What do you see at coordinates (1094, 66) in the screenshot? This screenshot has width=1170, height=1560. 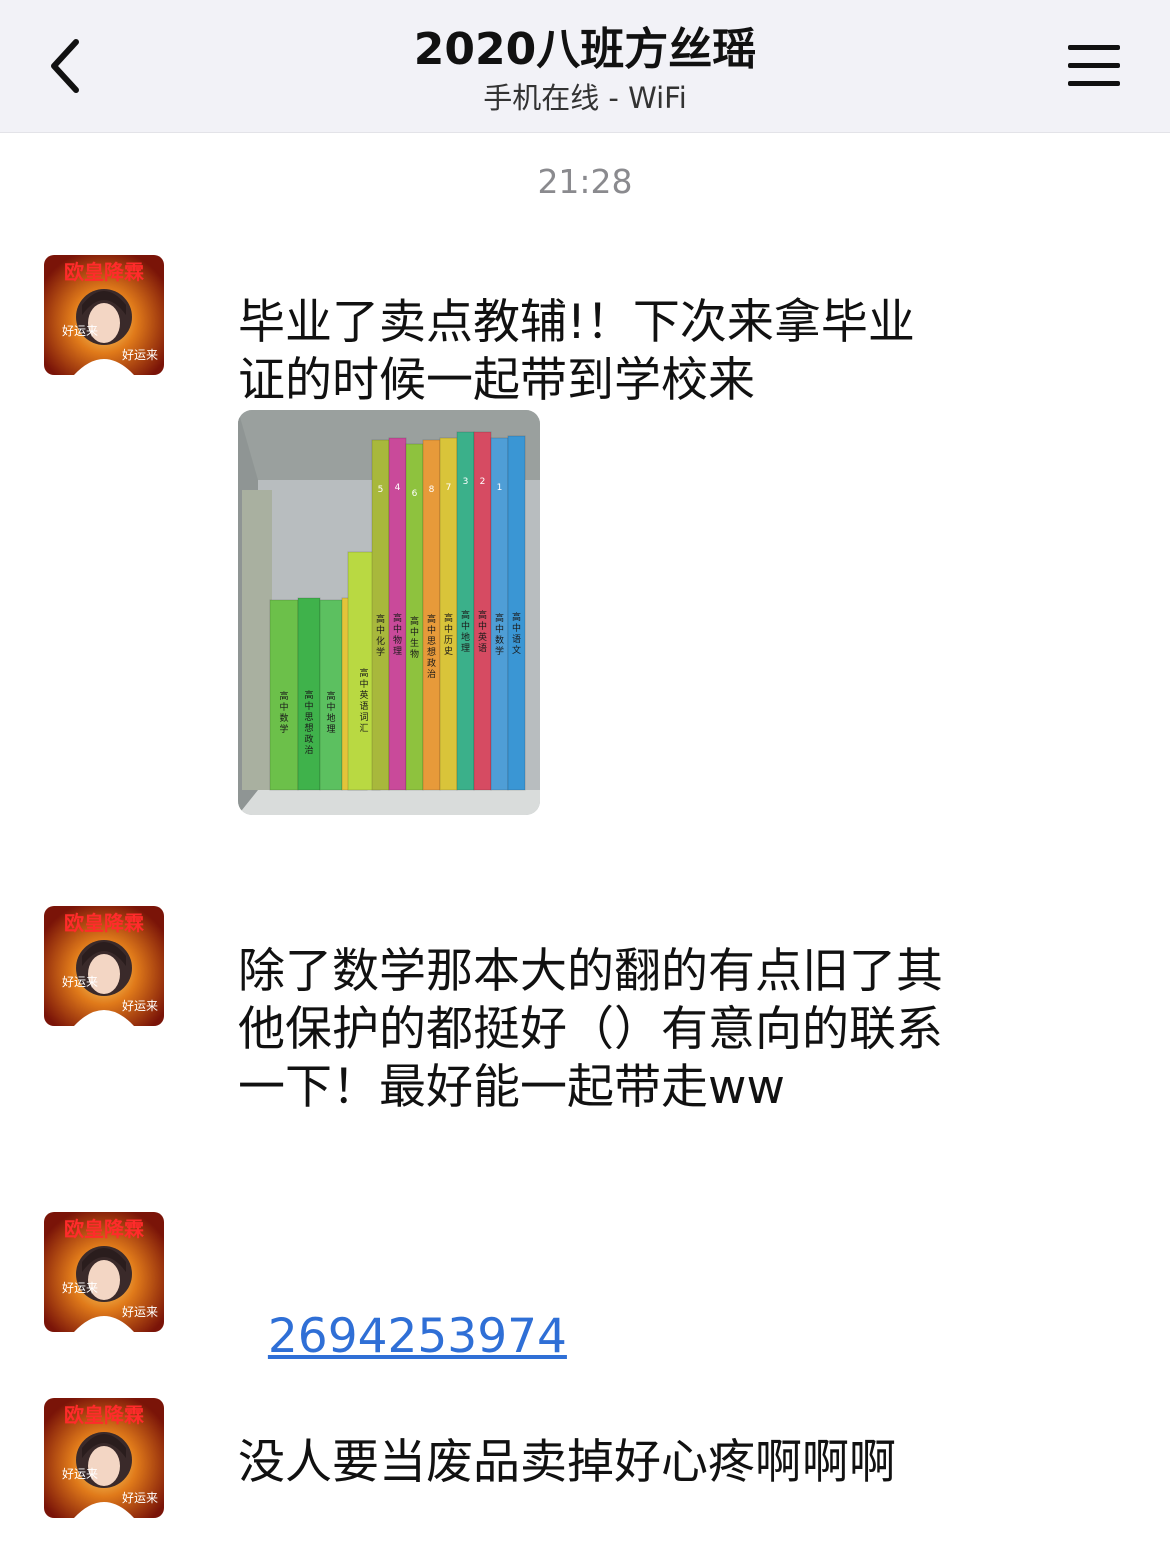 I see `menu-icon` at bounding box center [1094, 66].